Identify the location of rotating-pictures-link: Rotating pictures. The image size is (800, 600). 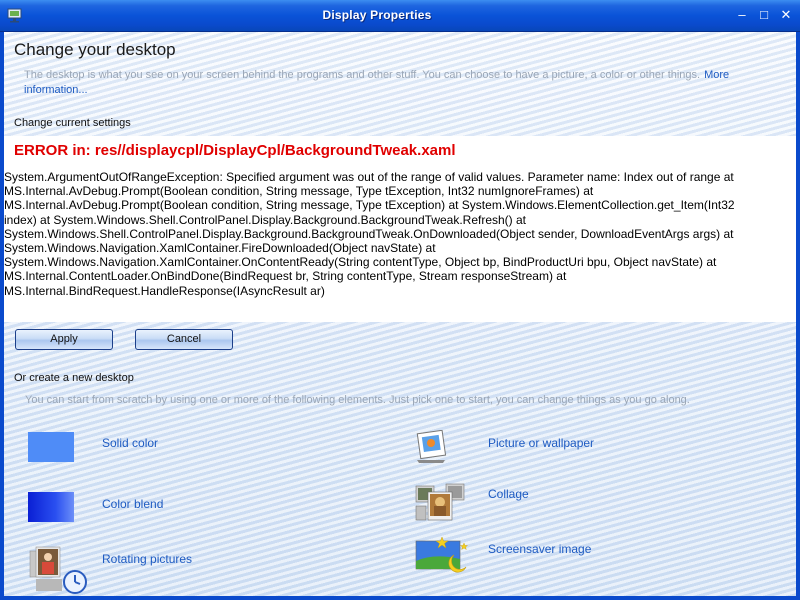
(147, 559).